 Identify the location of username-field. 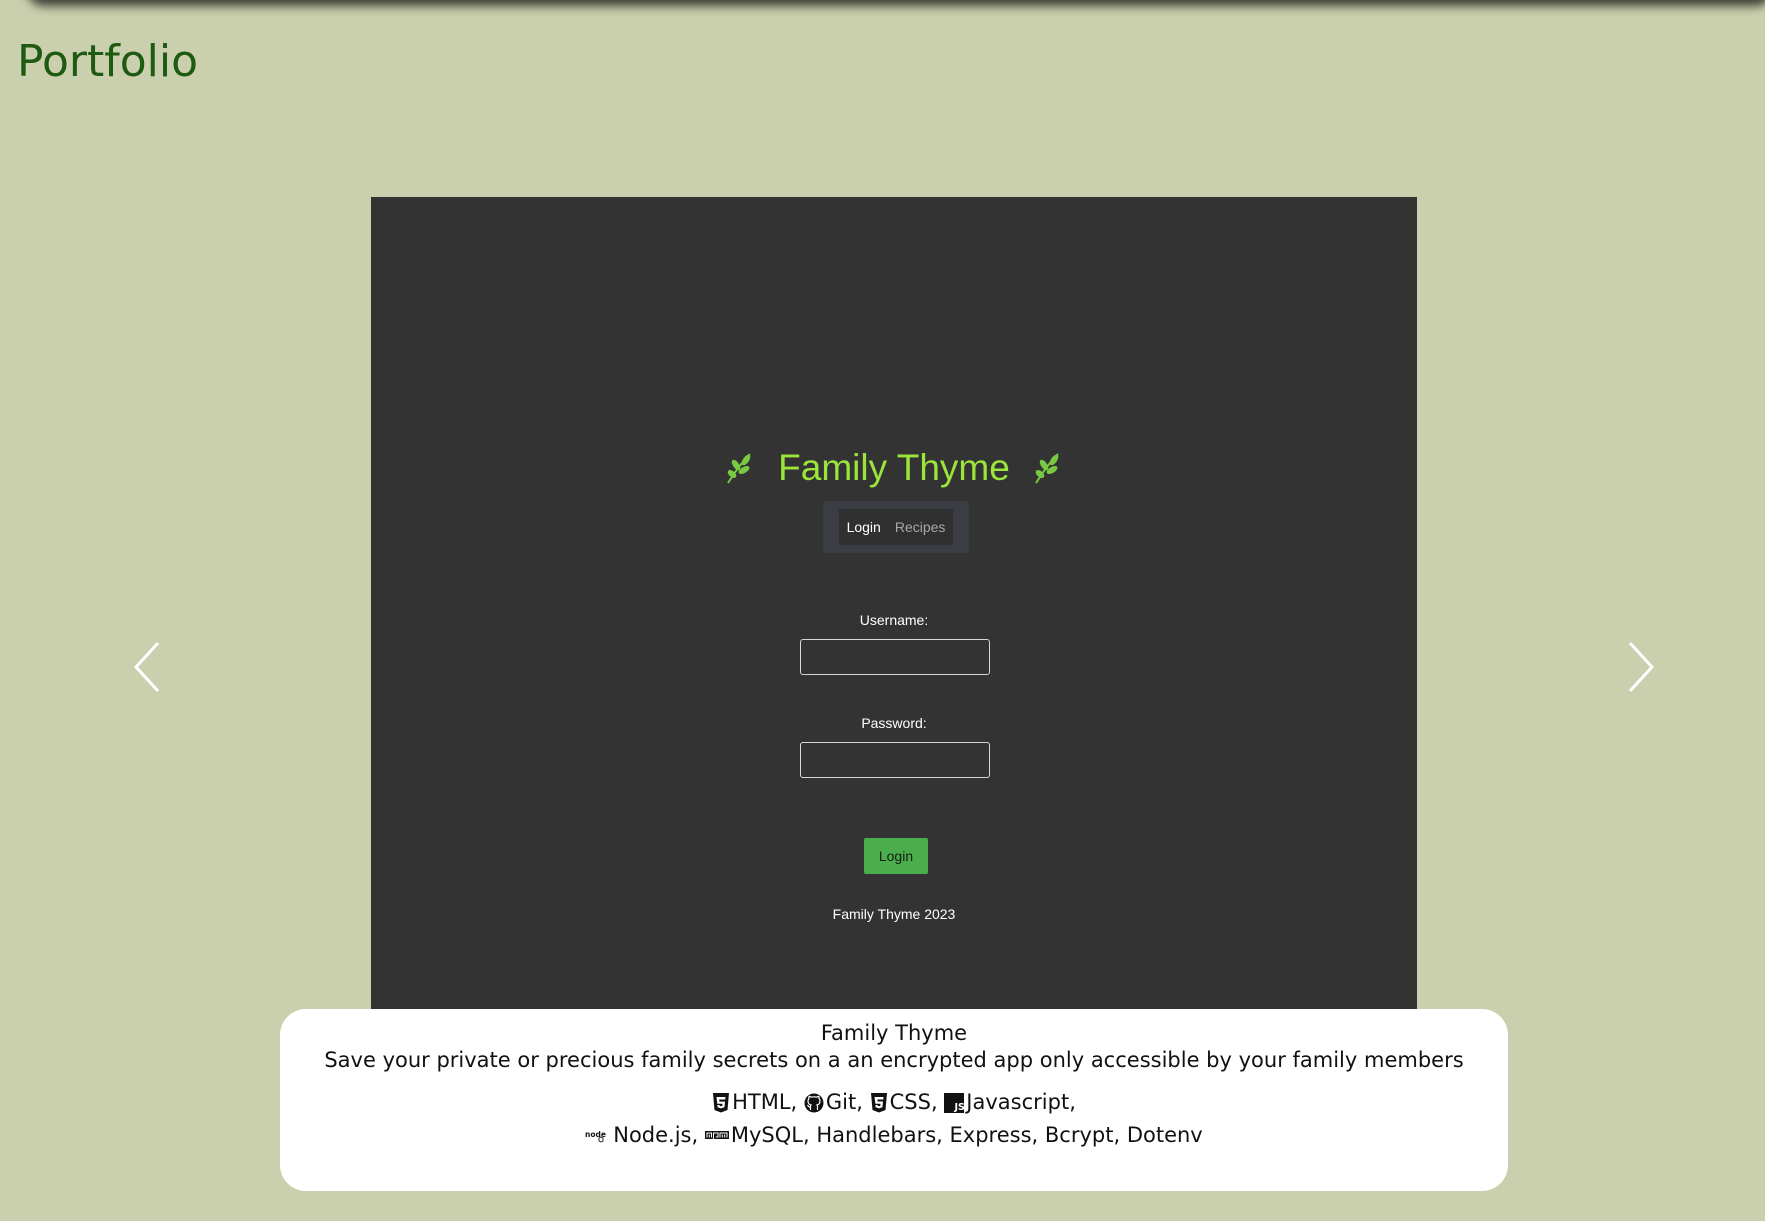
(895, 657).